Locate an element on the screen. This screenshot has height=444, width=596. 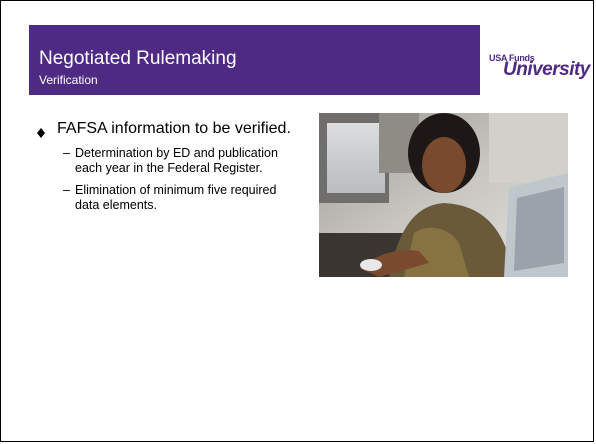
bullet-item: FAFSA information to be verified. is located at coordinates (164, 129).